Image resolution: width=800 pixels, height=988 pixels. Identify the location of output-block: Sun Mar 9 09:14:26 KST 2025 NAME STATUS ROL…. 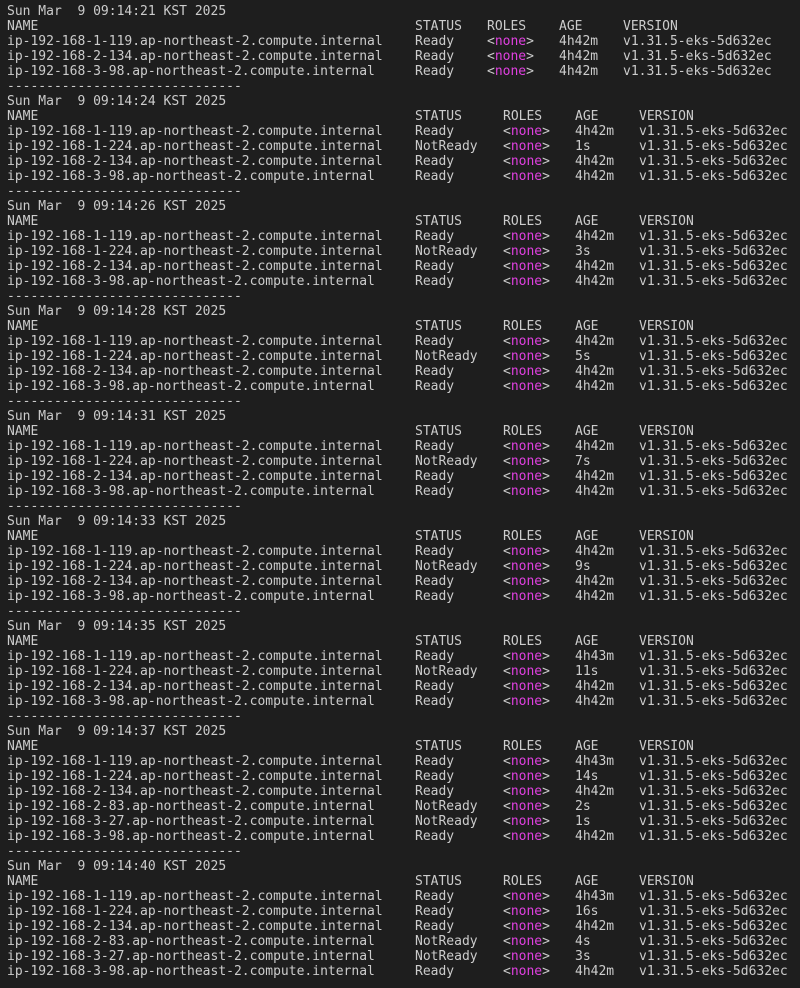
(403, 251).